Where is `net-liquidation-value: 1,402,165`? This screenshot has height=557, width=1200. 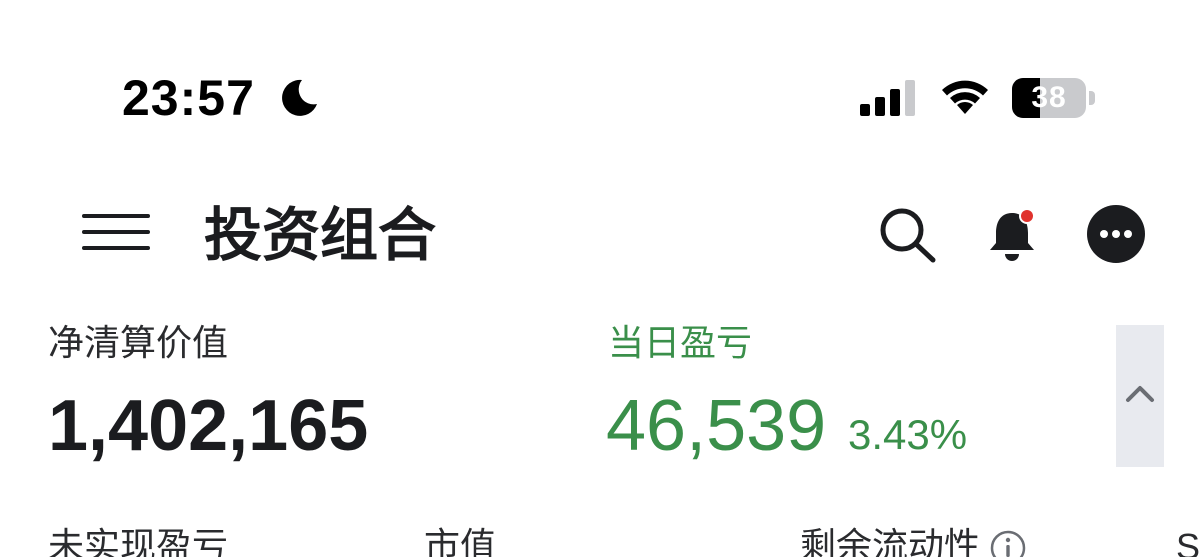 net-liquidation-value: 1,402,165 is located at coordinates (208, 426).